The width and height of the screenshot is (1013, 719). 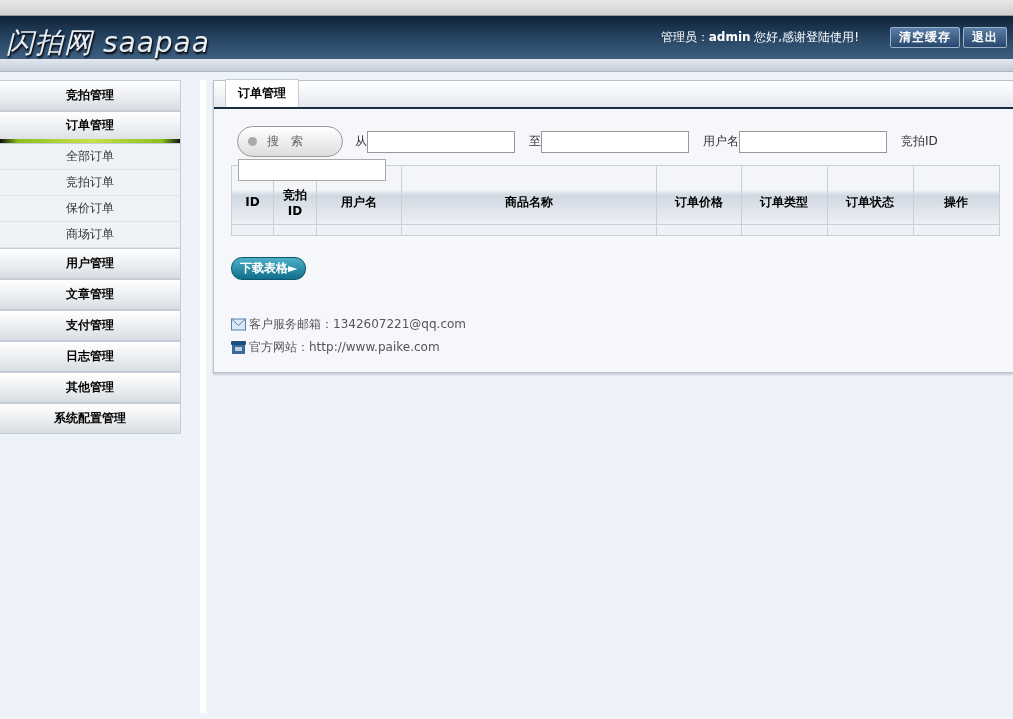 What do you see at coordinates (90, 418) in the screenshot?
I see `sidebar-item: 系统配置管理` at bounding box center [90, 418].